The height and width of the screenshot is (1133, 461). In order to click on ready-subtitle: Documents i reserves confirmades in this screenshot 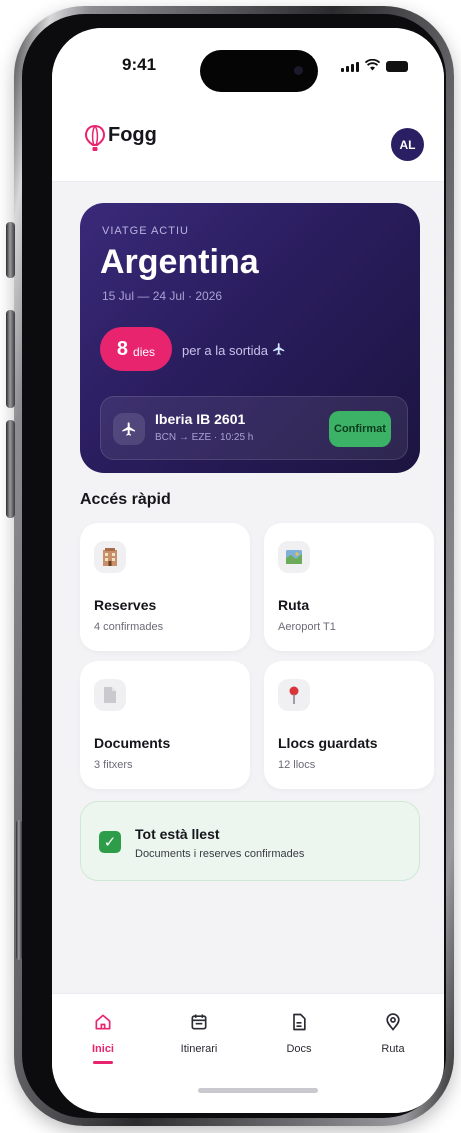, I will do `click(220, 854)`.